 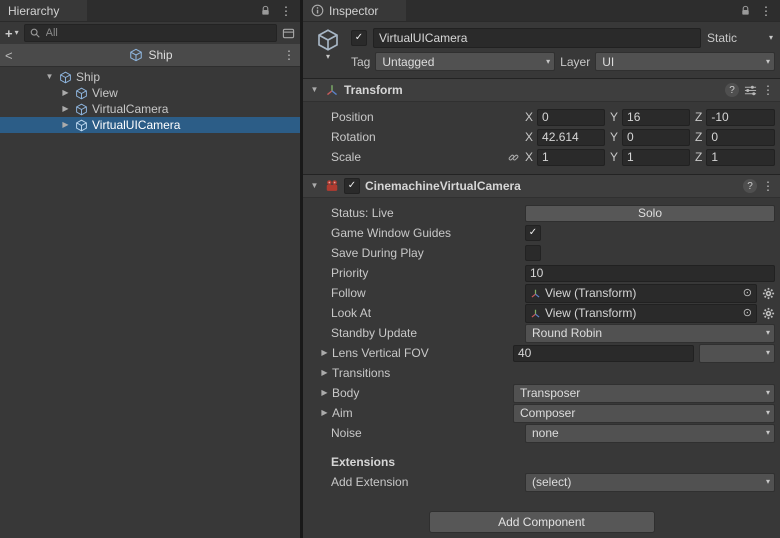 What do you see at coordinates (12, 55) in the screenshot?
I see `back-button: <` at bounding box center [12, 55].